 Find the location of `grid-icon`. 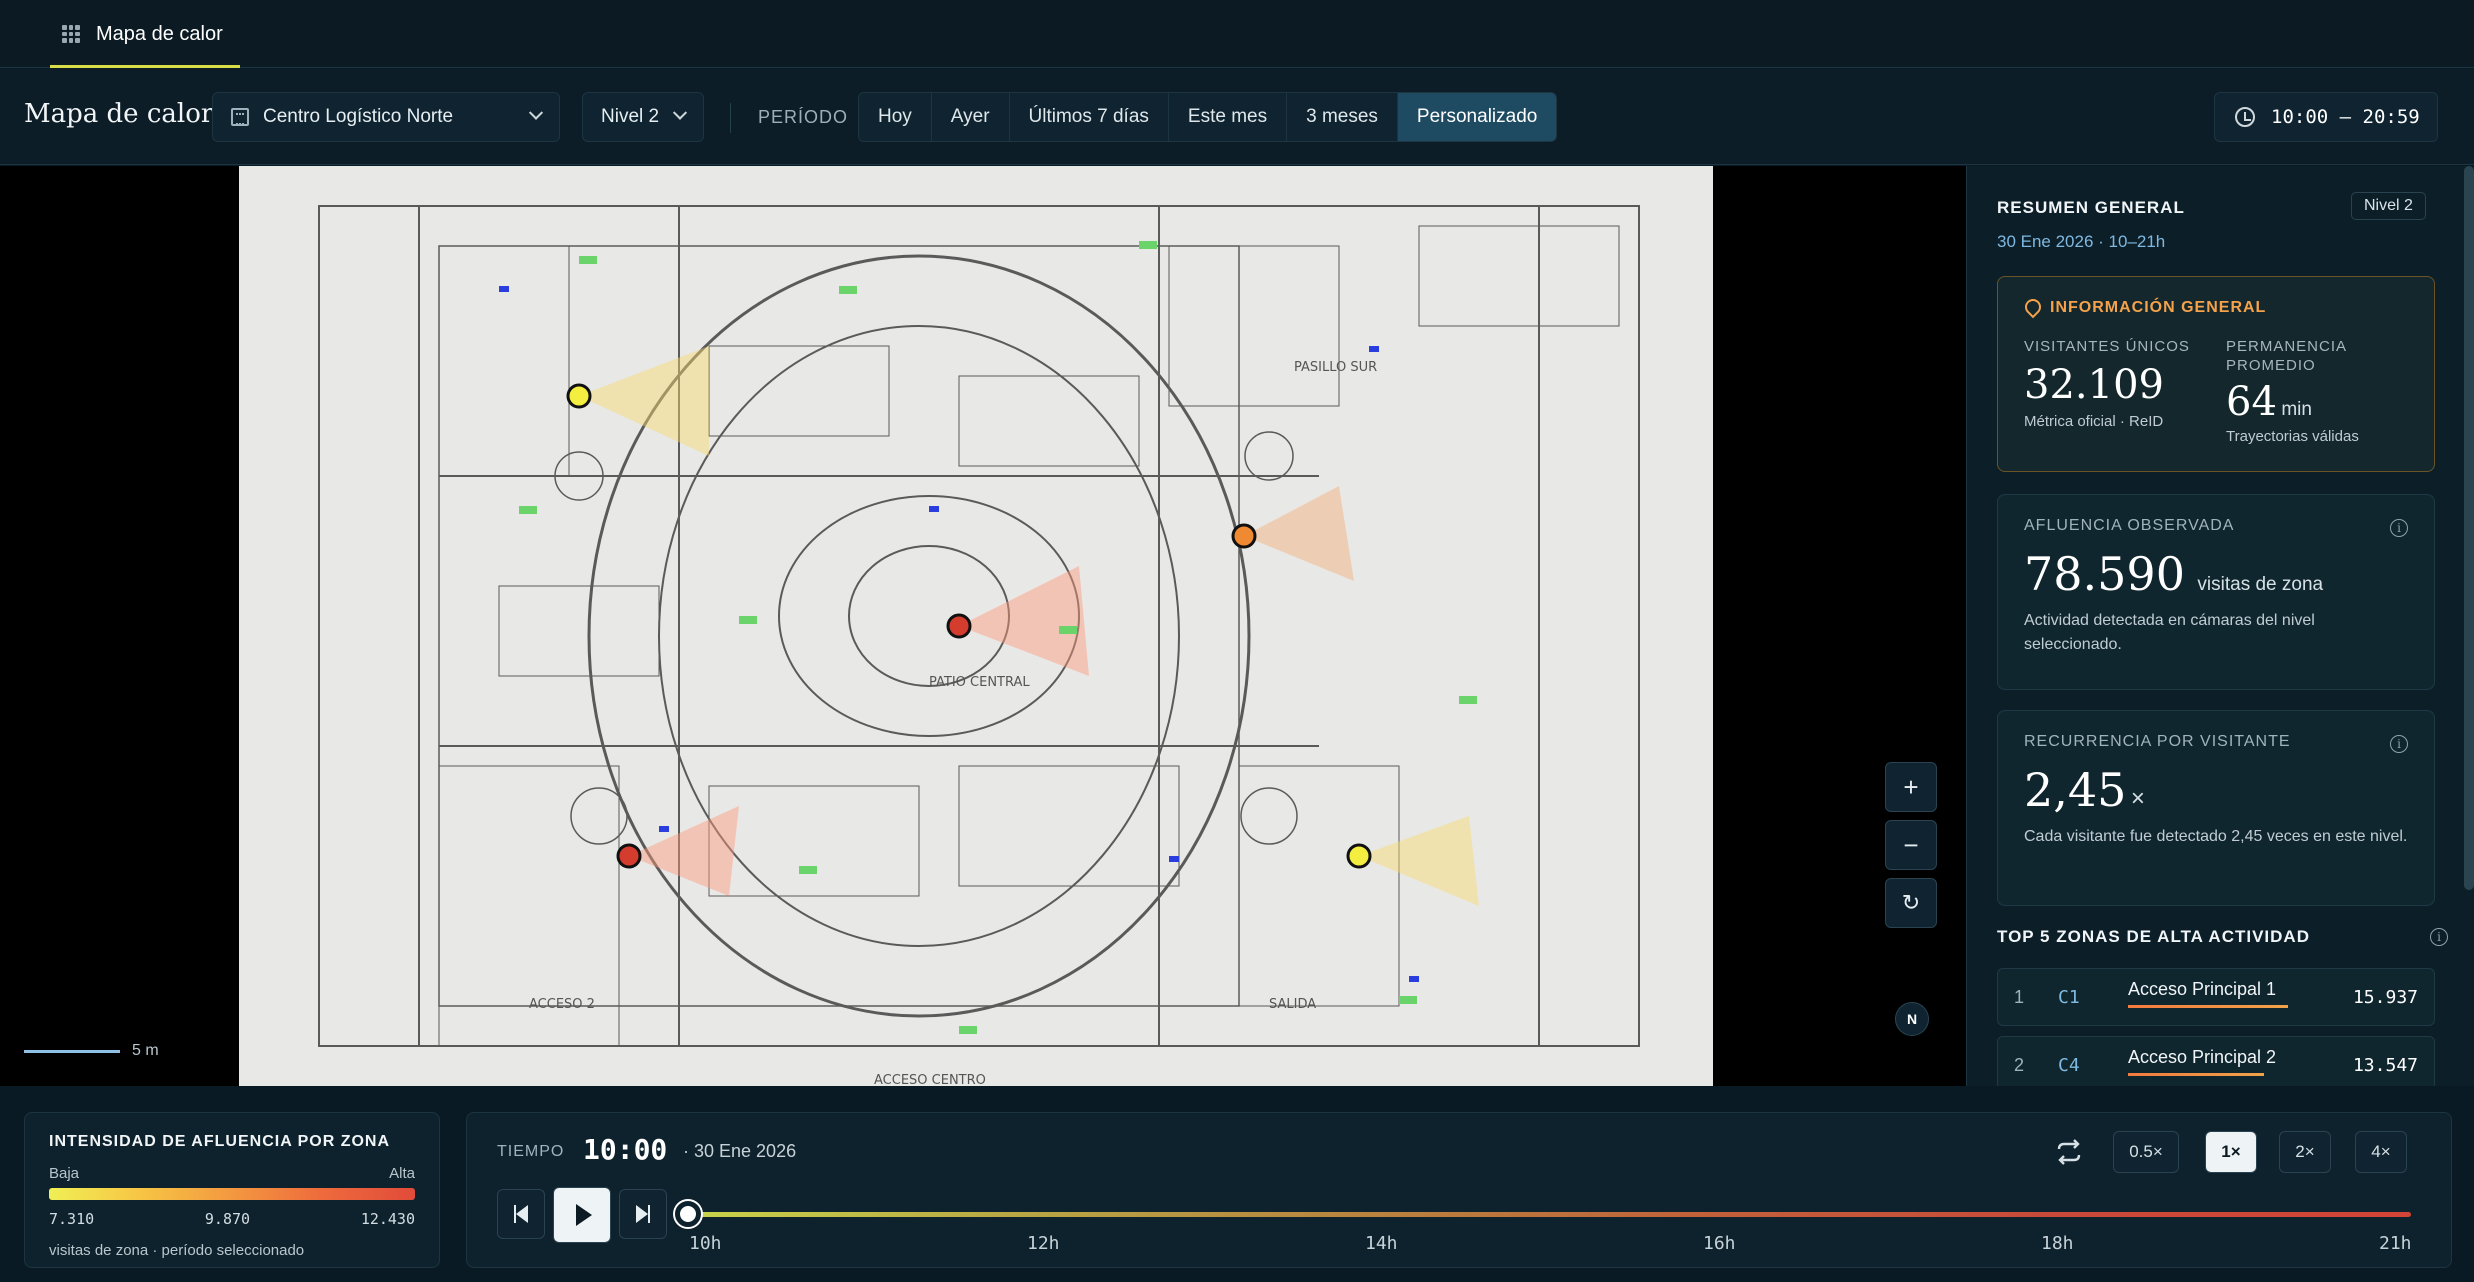

grid-icon is located at coordinates (71, 34).